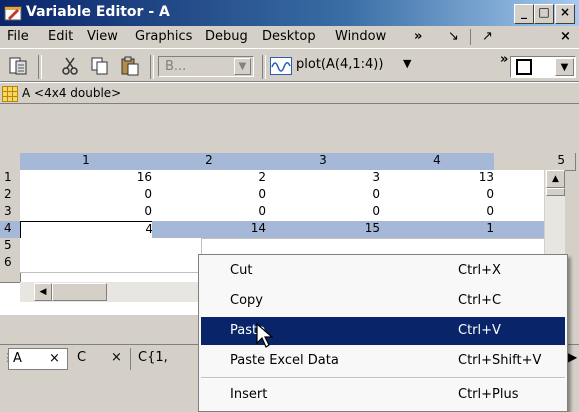 This screenshot has width=579, height=412. Describe the element at coordinates (524, 67) in the screenshot. I see `layout-square-icon` at that location.